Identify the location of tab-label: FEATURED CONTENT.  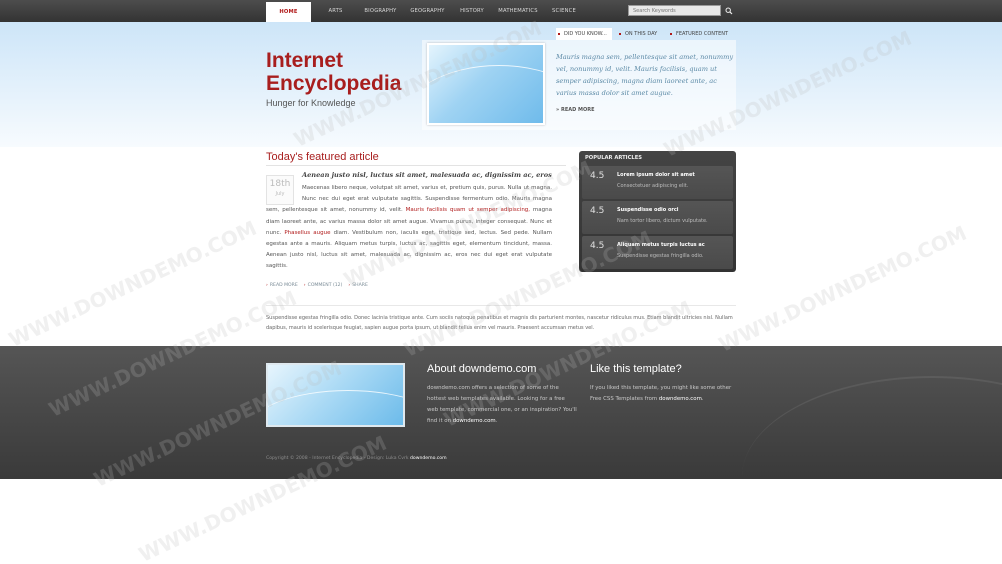
(702, 34).